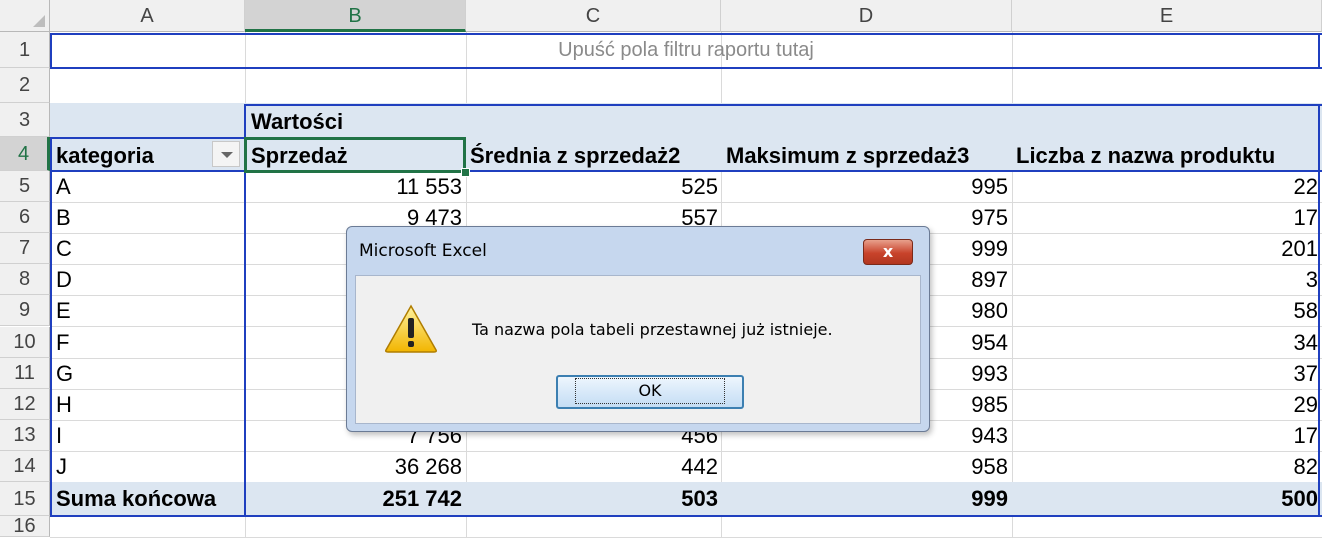  I want to click on values-label: Wartości, so click(356, 122).